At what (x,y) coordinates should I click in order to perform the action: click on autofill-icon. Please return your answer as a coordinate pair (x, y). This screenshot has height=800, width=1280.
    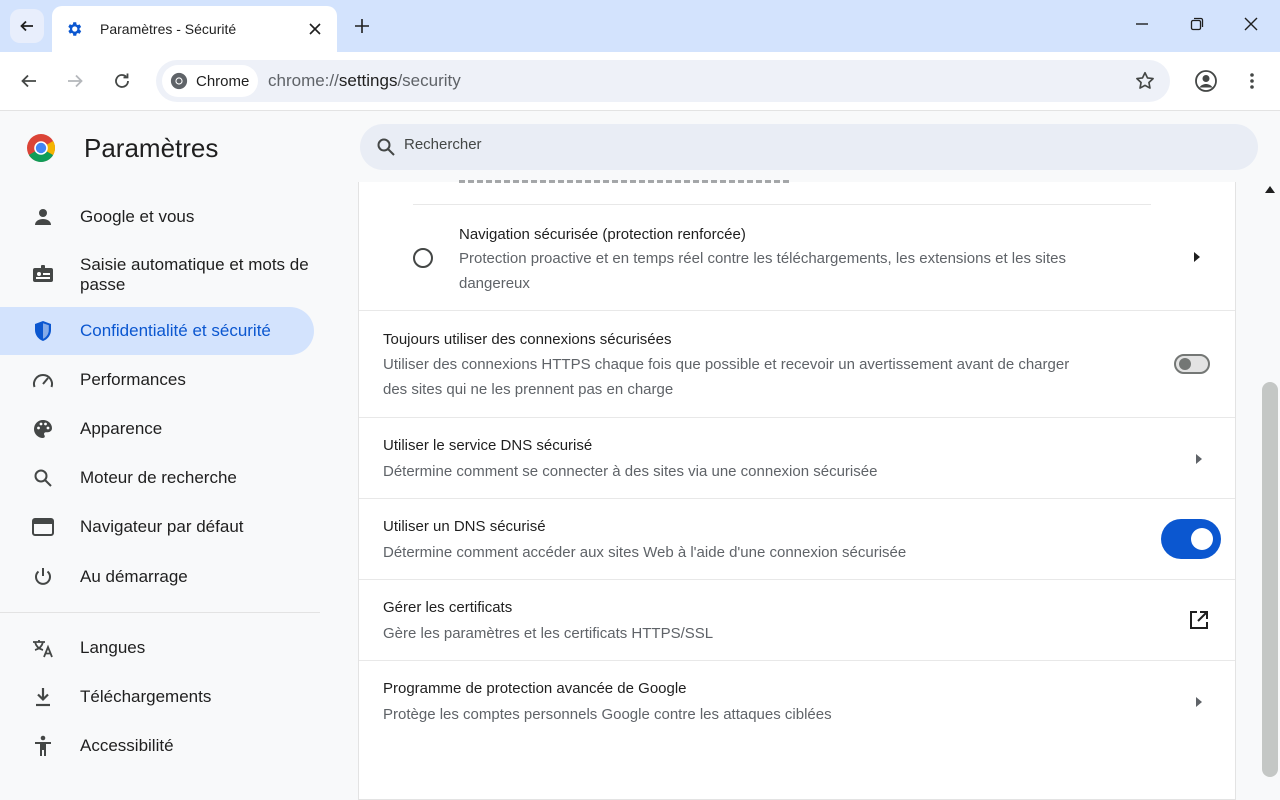
    Looking at the image, I should click on (43, 274).